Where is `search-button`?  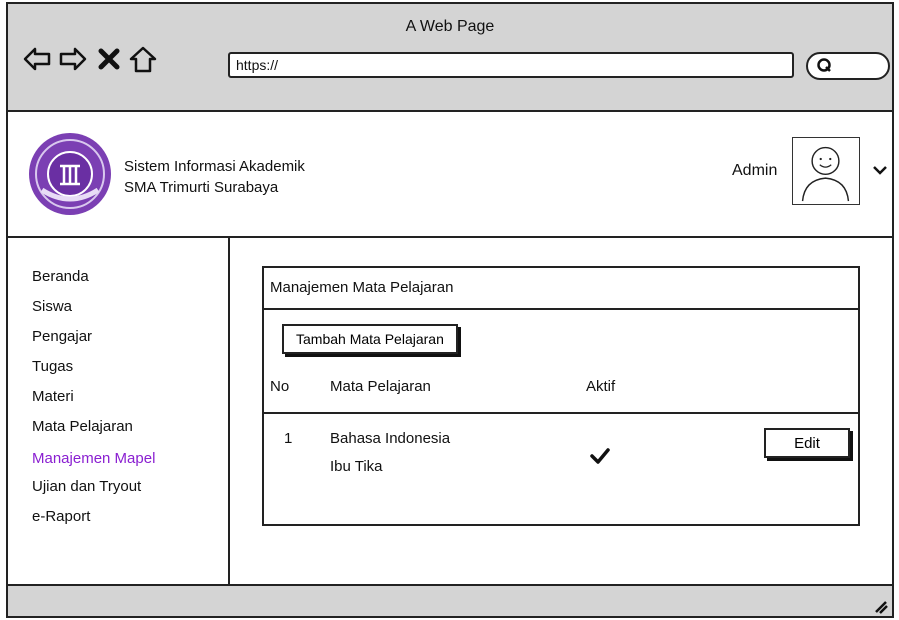 search-button is located at coordinates (848, 66).